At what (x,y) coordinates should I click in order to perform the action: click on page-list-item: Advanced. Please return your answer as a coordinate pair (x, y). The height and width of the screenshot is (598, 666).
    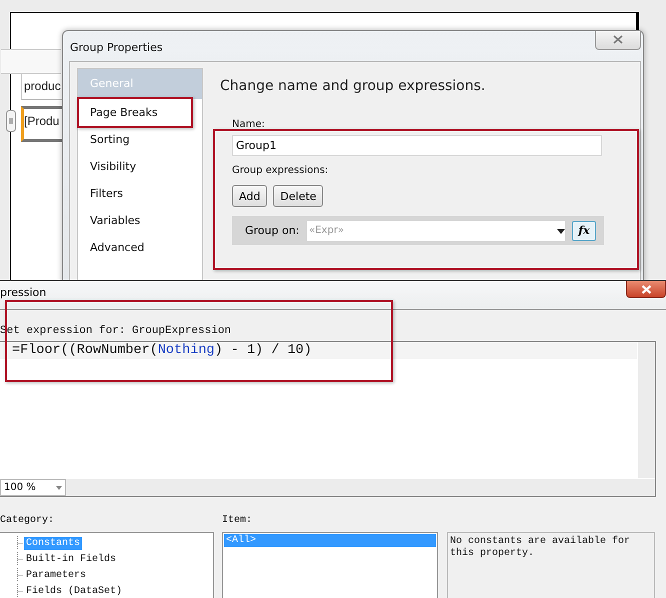
    Looking at the image, I should click on (117, 247).